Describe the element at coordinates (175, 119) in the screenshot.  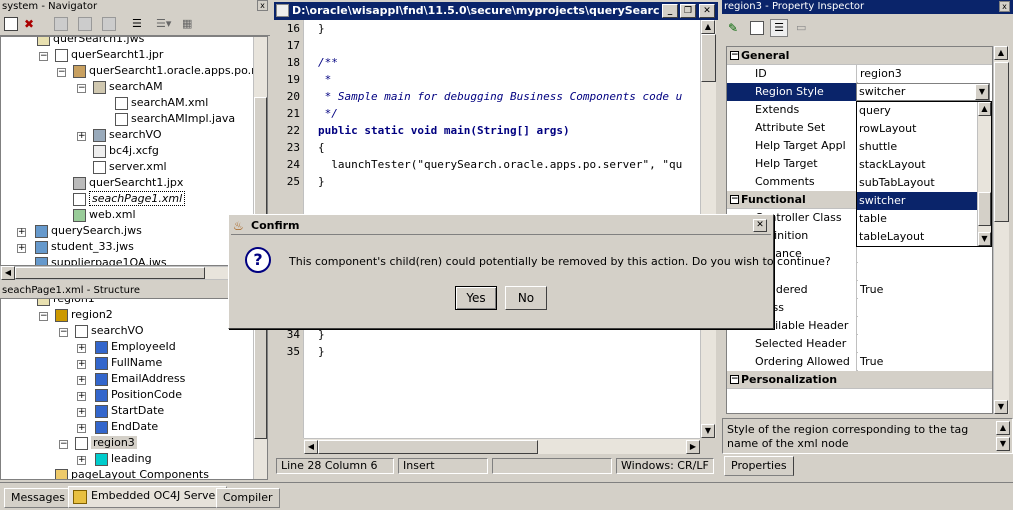
I see `tree-item: searchAMImpl.java` at that location.